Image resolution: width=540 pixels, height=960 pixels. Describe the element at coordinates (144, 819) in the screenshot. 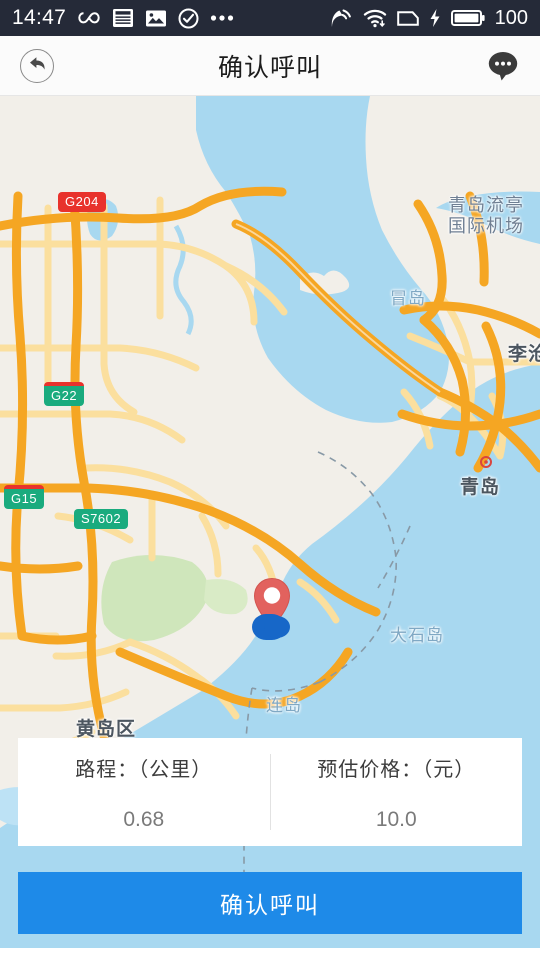

I see `distance-value: 0.68` at that location.